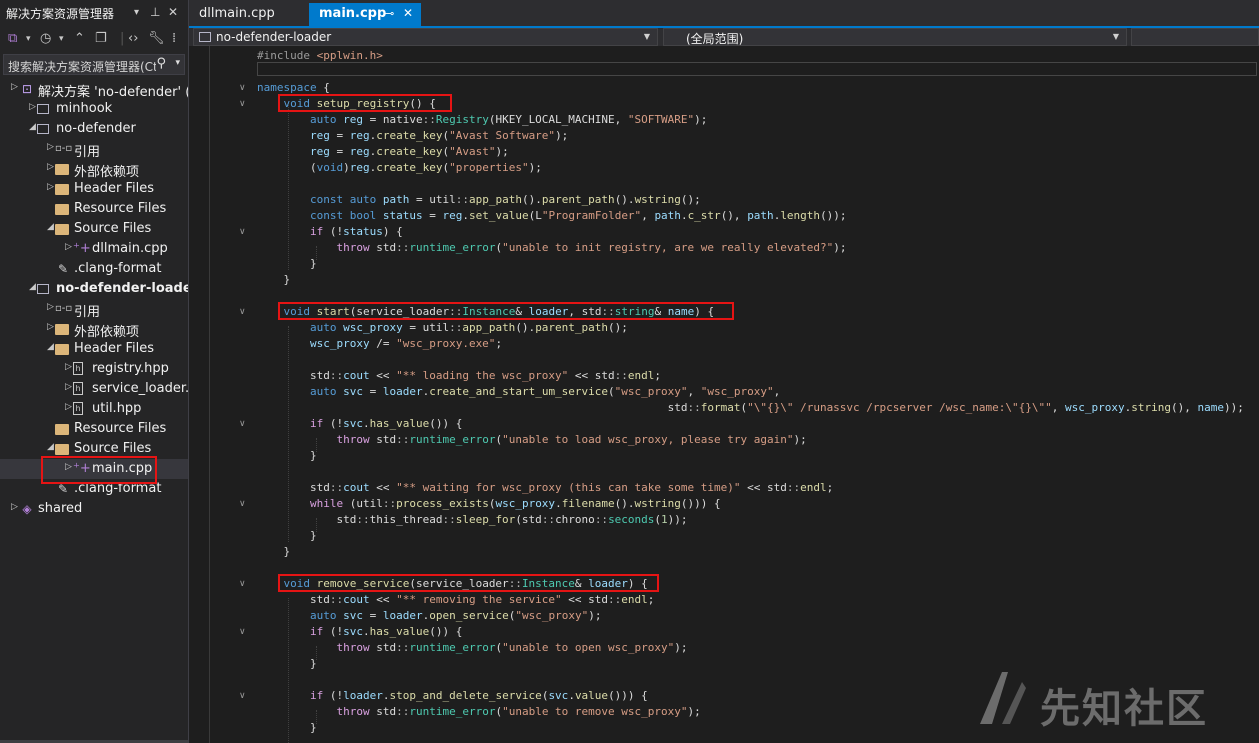 The width and height of the screenshot is (1259, 743). What do you see at coordinates (245, 14) in the screenshot?
I see `tab-dllmain-cpp: dllmain.cpp` at bounding box center [245, 14].